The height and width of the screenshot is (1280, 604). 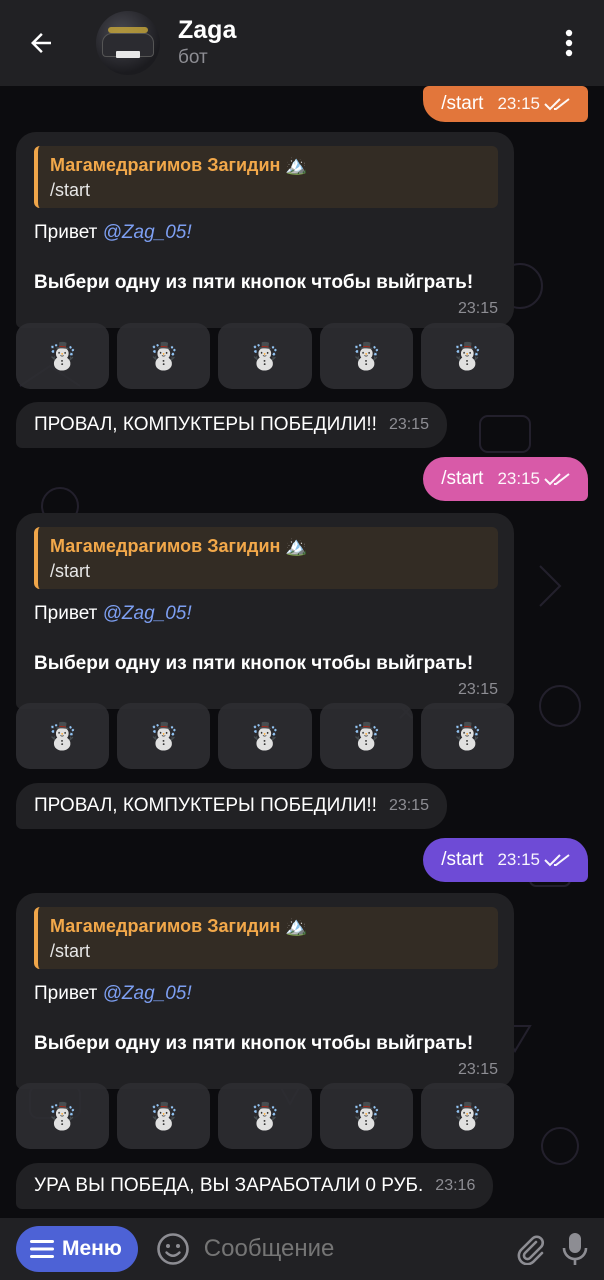 I want to click on menu-label: Меню, so click(x=92, y=1248).